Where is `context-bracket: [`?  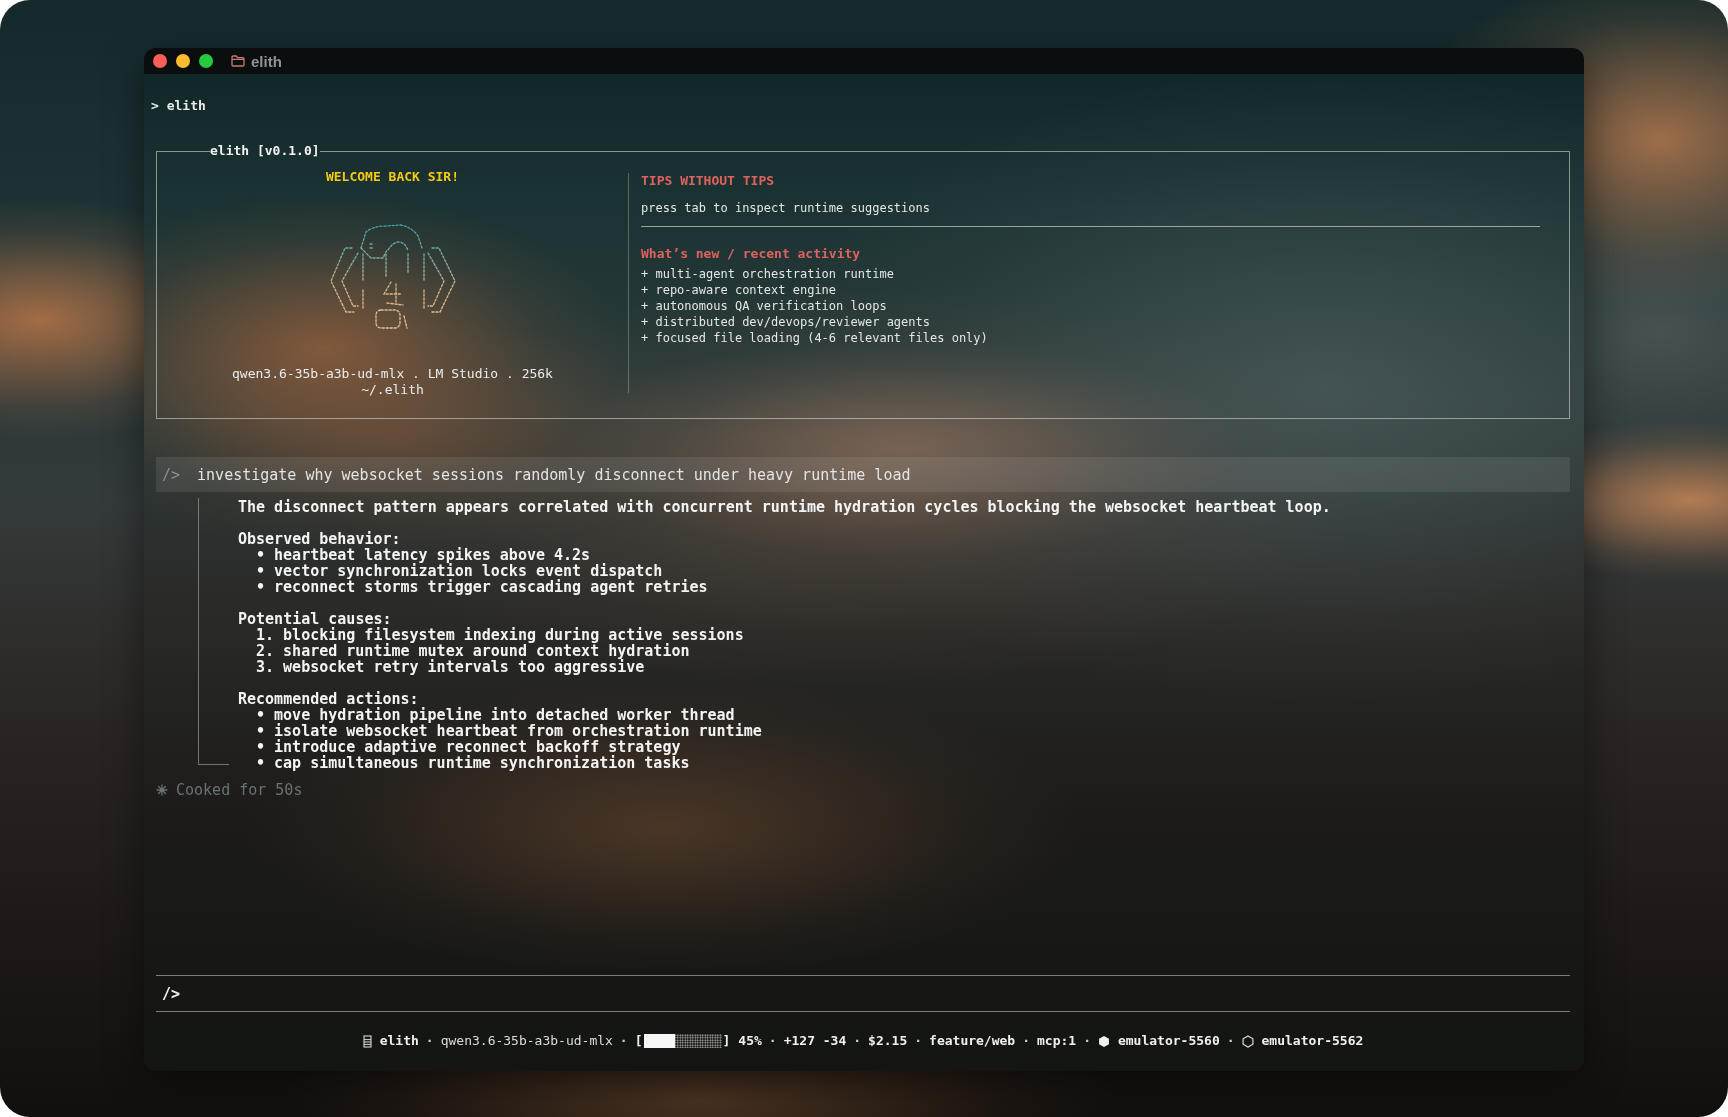
context-bracket: [ is located at coordinates (638, 1041).